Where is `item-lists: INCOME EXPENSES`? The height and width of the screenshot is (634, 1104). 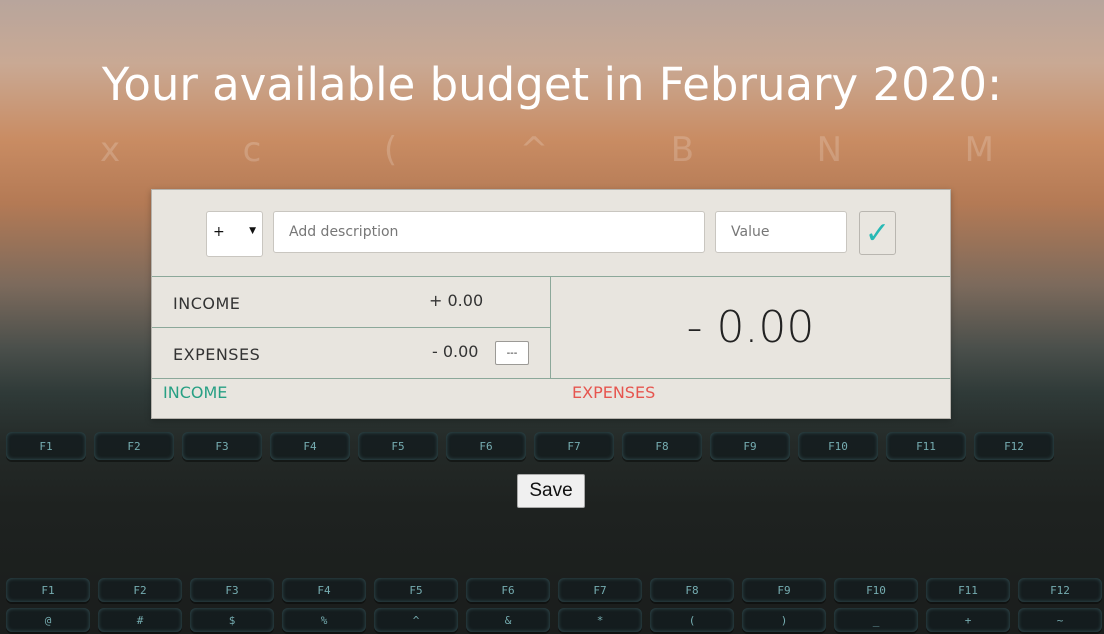 item-lists: INCOME EXPENSES is located at coordinates (551, 398).